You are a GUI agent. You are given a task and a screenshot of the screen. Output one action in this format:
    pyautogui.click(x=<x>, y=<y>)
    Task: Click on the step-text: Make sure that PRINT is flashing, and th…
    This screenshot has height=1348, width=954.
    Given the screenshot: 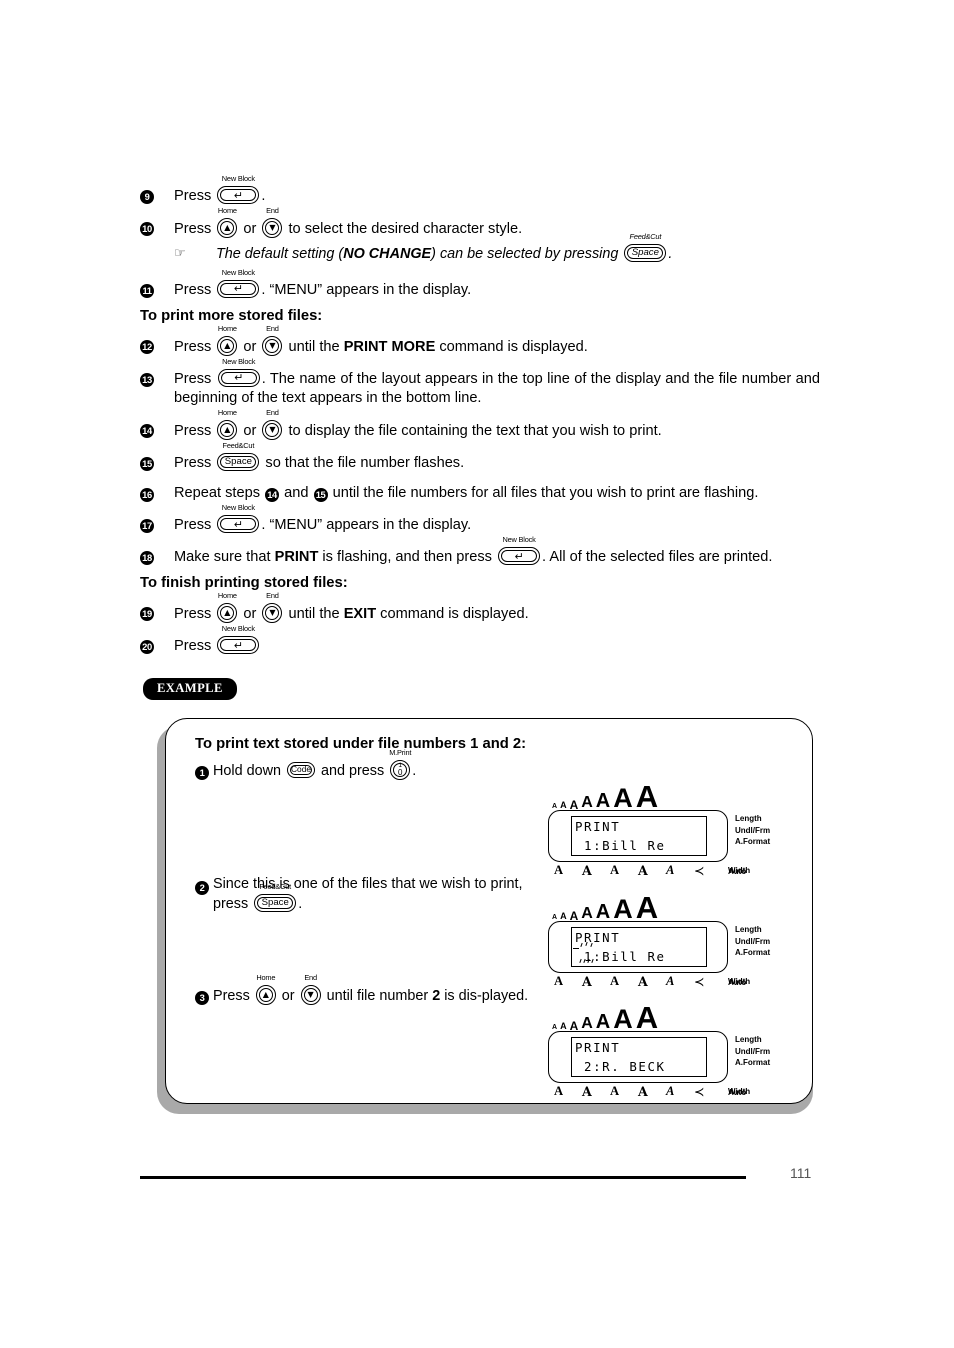 What is the action you would take?
    pyautogui.click(x=497, y=551)
    